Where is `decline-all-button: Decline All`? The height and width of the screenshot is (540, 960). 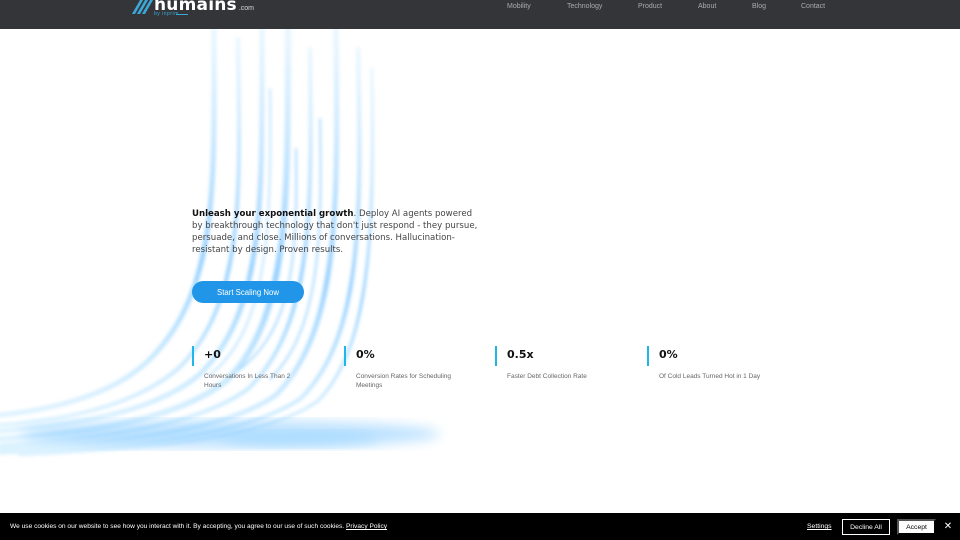
decline-all-button: Decline All is located at coordinates (866, 527).